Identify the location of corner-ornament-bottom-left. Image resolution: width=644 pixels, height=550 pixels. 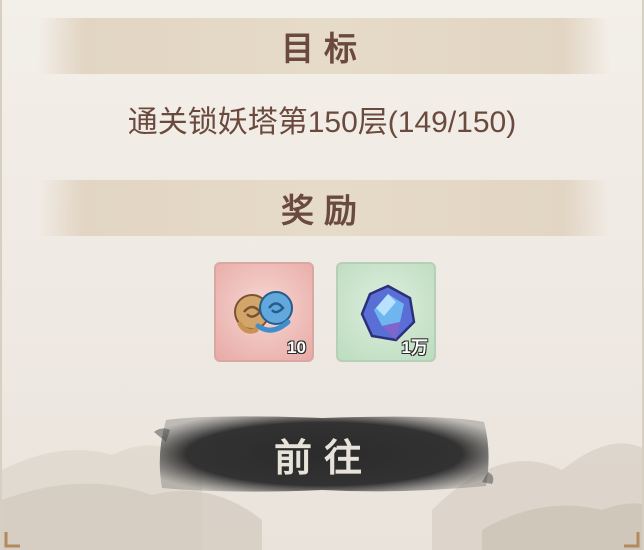
(12, 540).